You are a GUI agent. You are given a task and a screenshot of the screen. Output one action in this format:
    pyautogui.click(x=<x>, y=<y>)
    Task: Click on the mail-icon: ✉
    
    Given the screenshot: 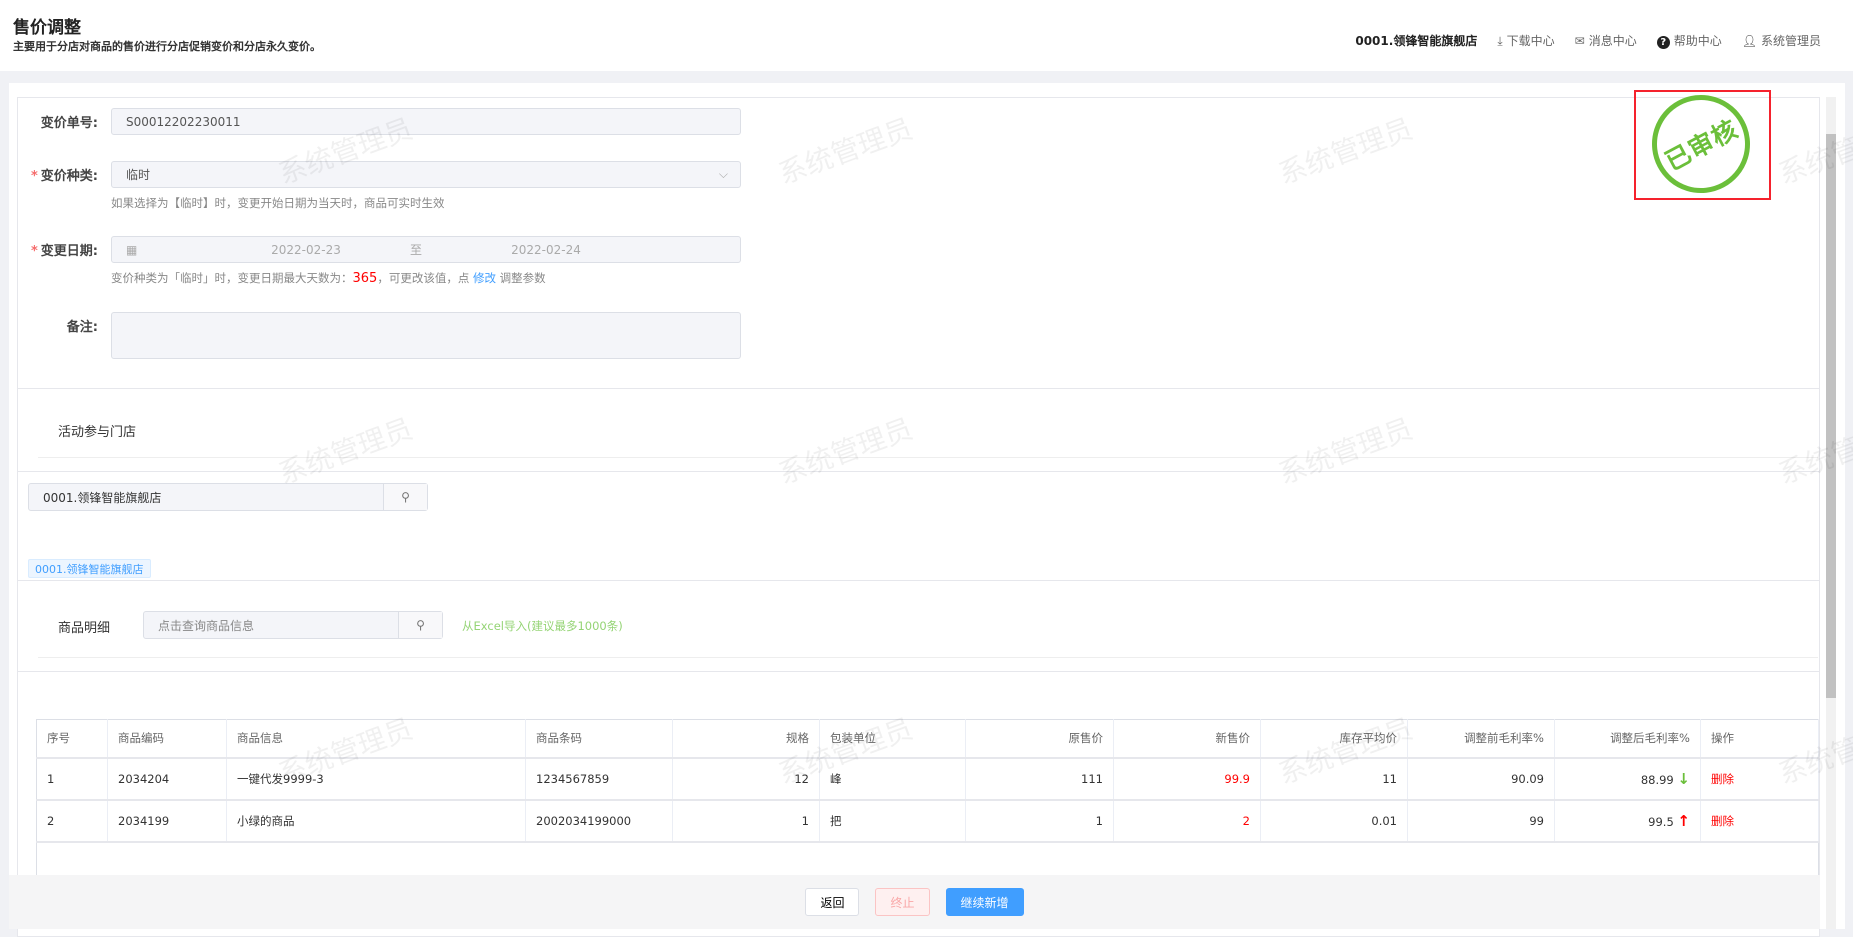 What is the action you would take?
    pyautogui.click(x=1579, y=41)
    